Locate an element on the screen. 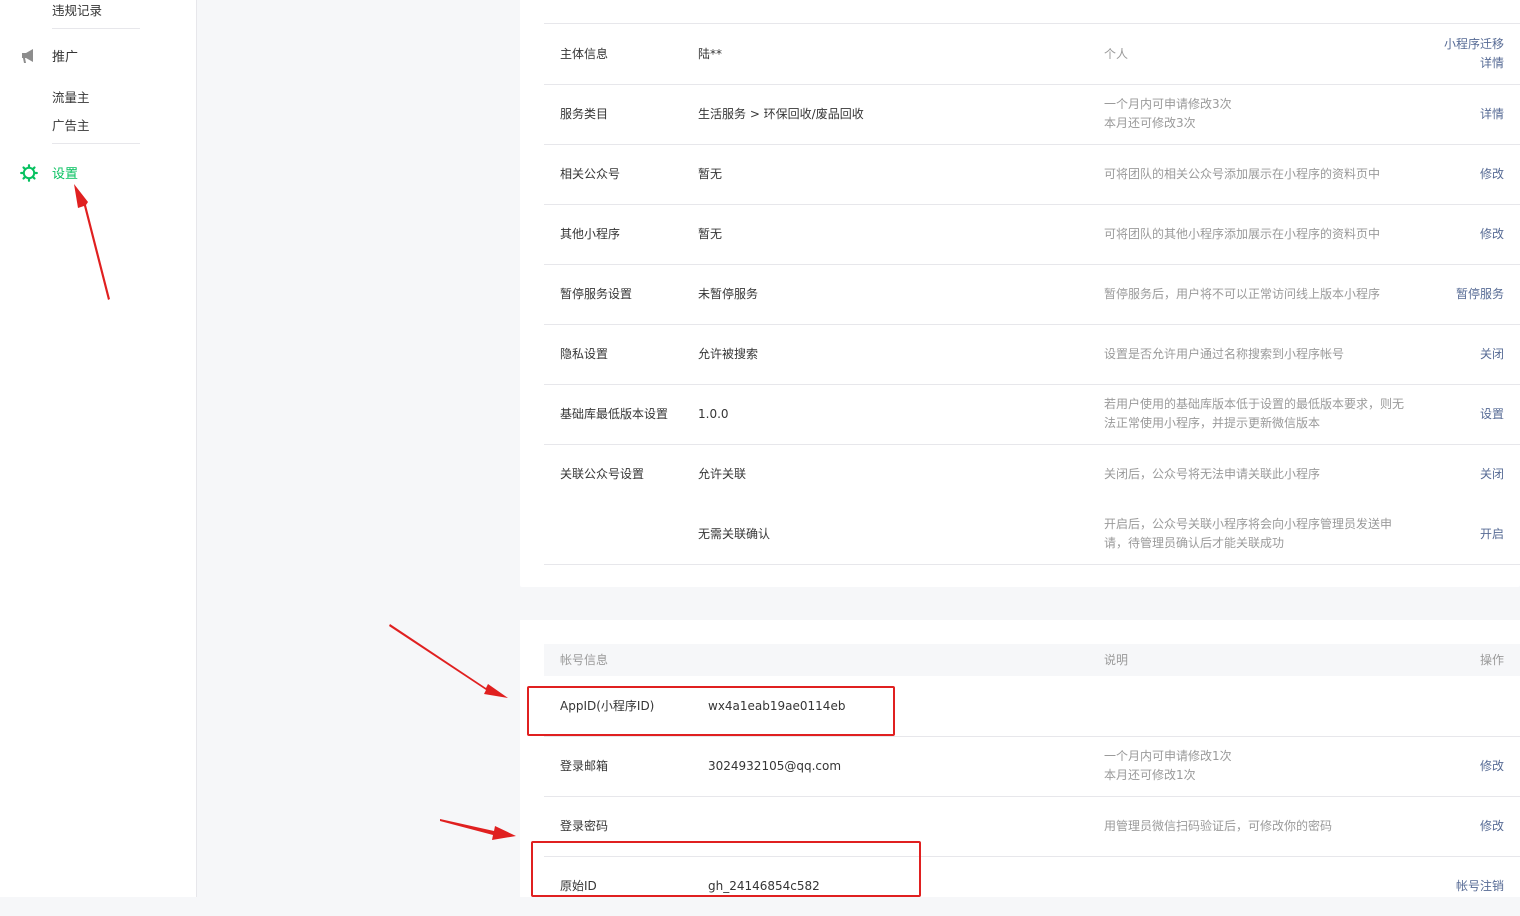 This screenshot has height=916, width=1520. row-action is located at coordinates (1444, 706).